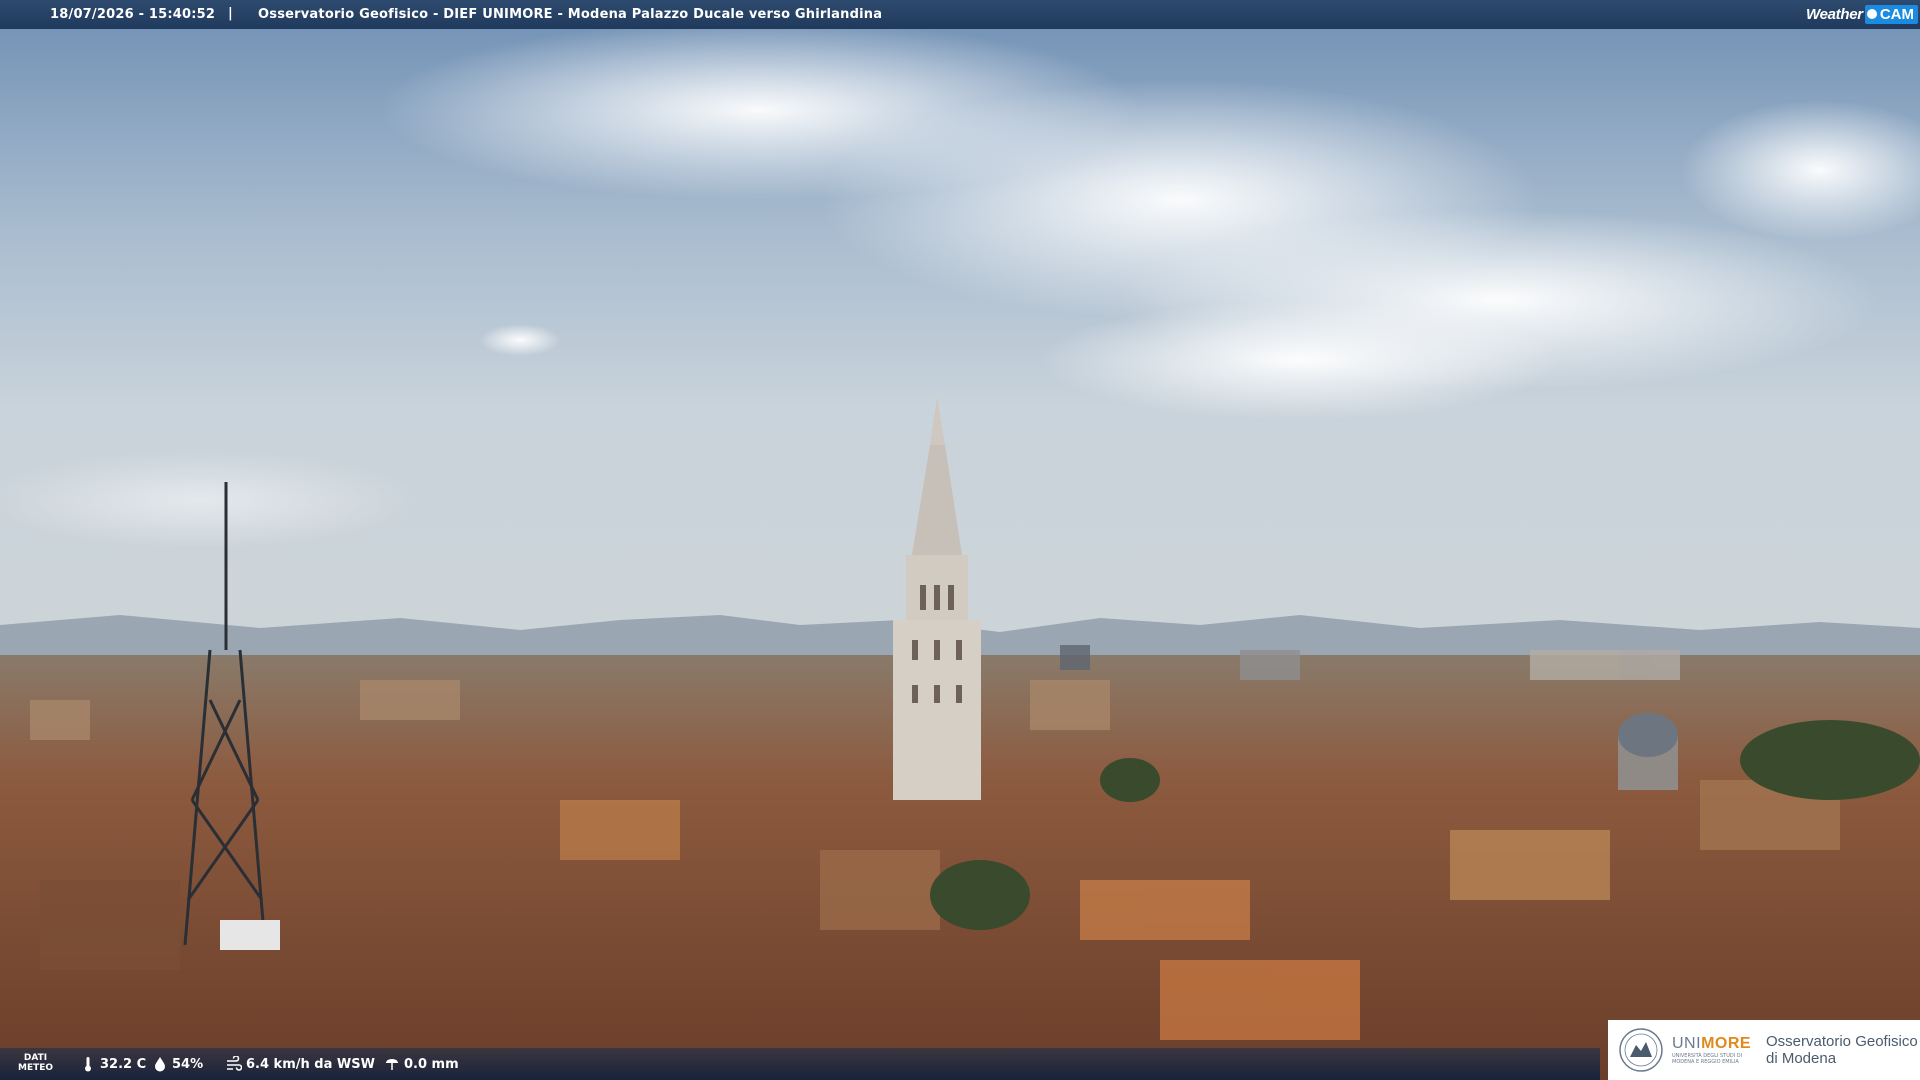 The width and height of the screenshot is (1920, 1080). I want to click on thermometer-icon, so click(88, 1064).